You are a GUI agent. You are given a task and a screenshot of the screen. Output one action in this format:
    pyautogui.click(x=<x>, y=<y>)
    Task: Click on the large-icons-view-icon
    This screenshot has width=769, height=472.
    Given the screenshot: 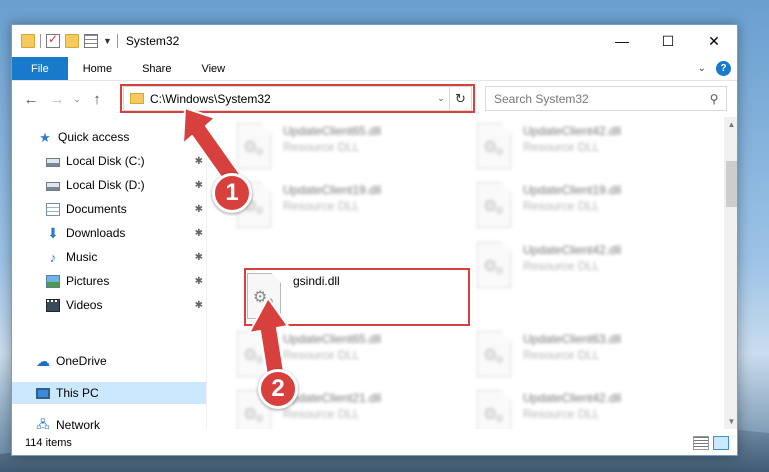 What is the action you would take?
    pyautogui.click(x=721, y=443)
    